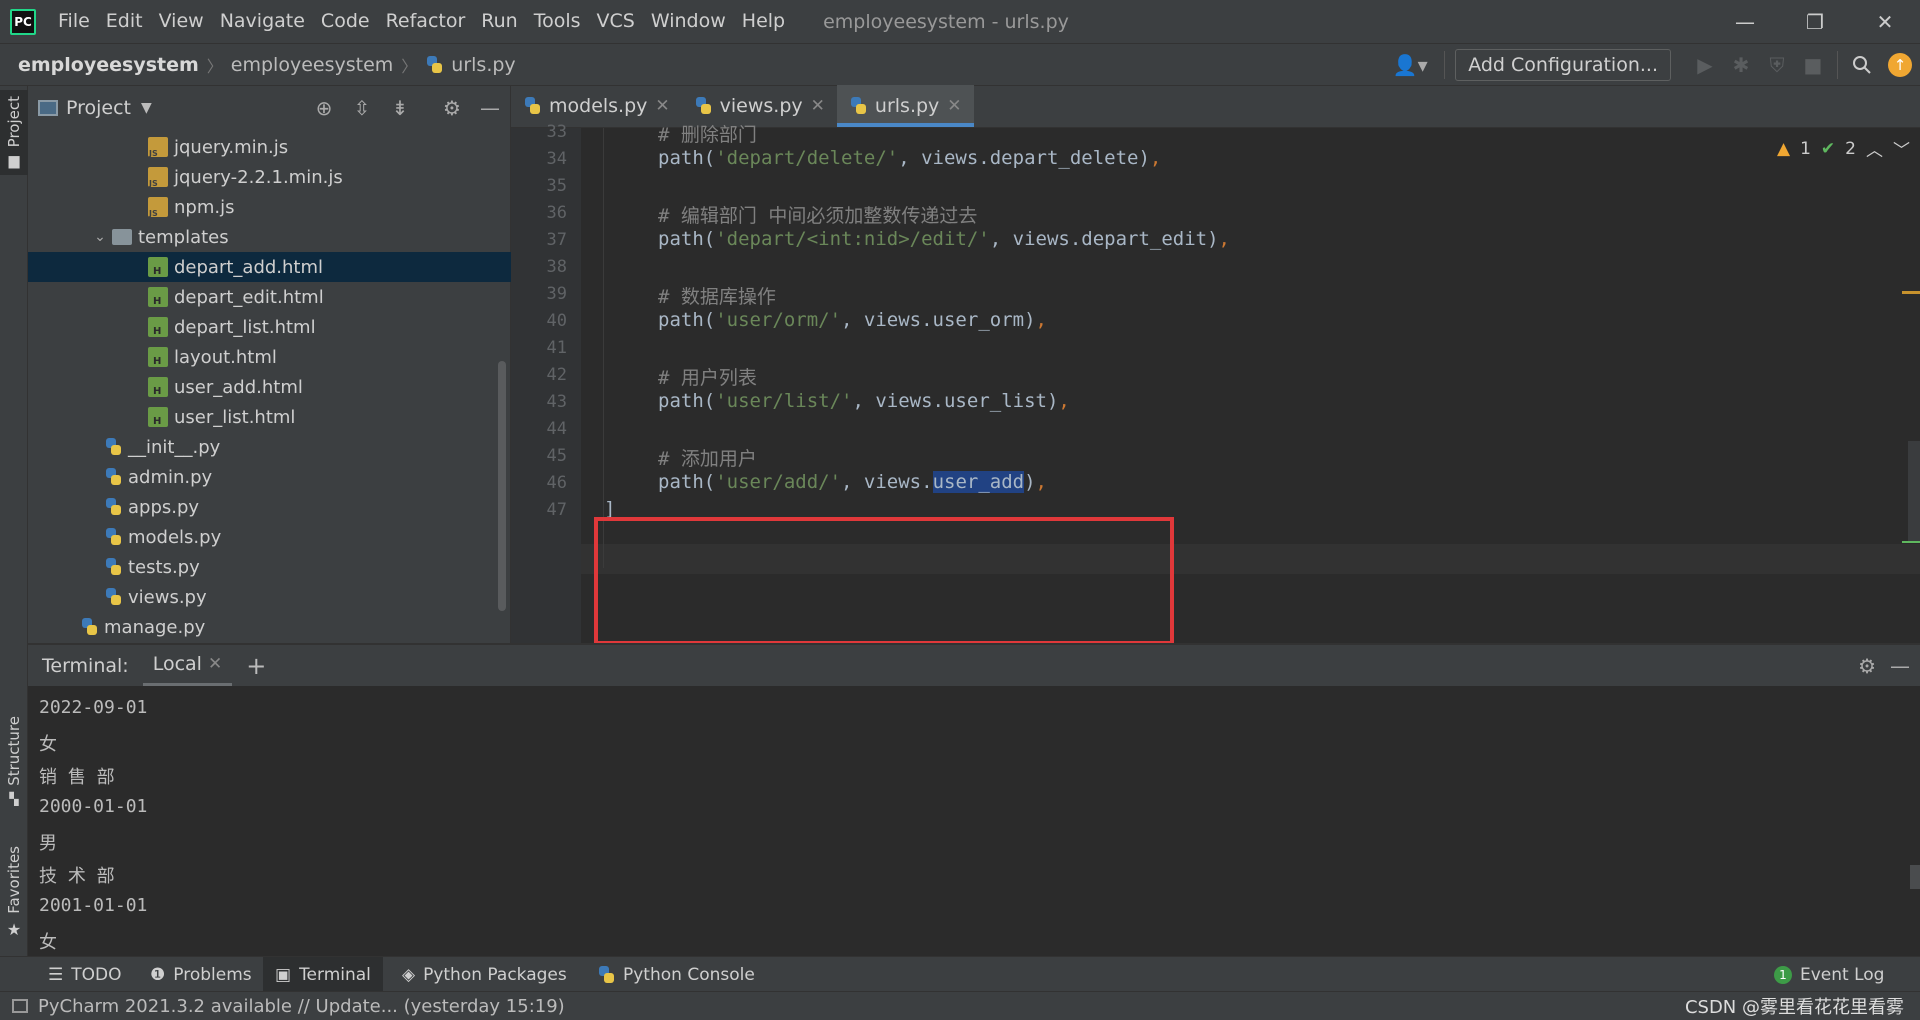 The image size is (1920, 1020). What do you see at coordinates (345, 21) in the screenshot?
I see `menu-code: Code` at bounding box center [345, 21].